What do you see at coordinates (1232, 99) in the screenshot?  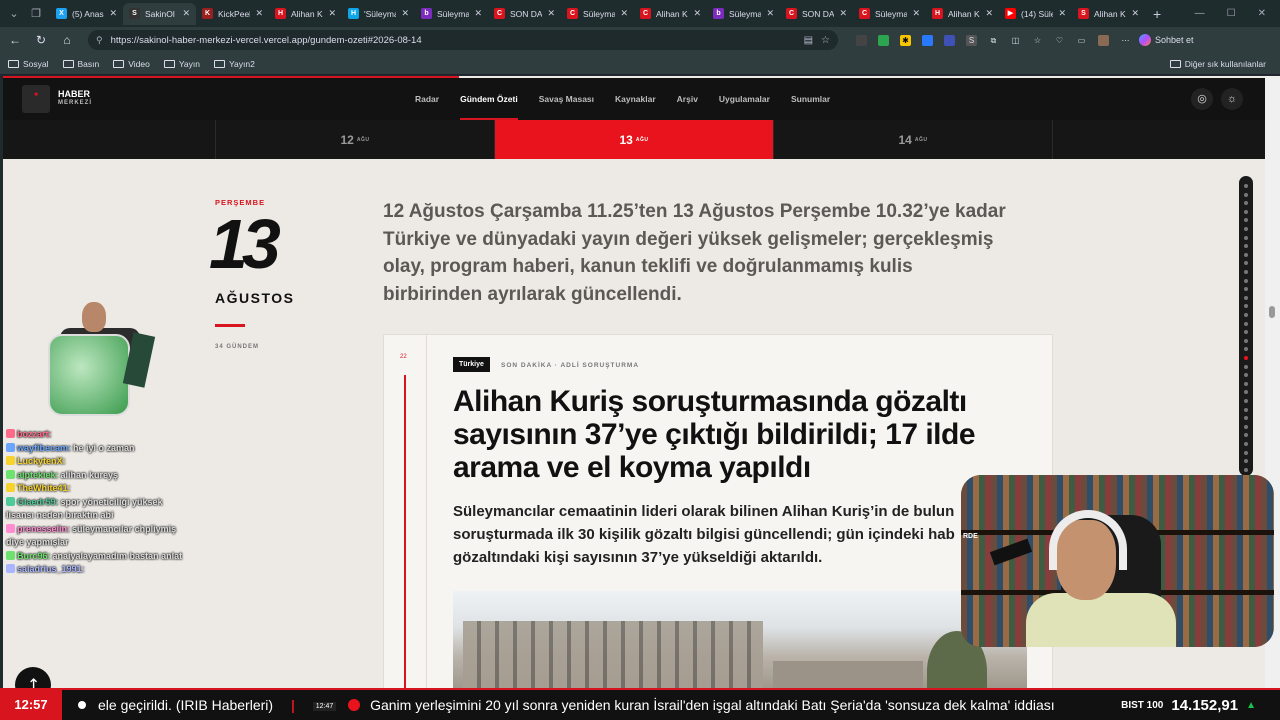 I see `theme-toggle-icon: ☼` at bounding box center [1232, 99].